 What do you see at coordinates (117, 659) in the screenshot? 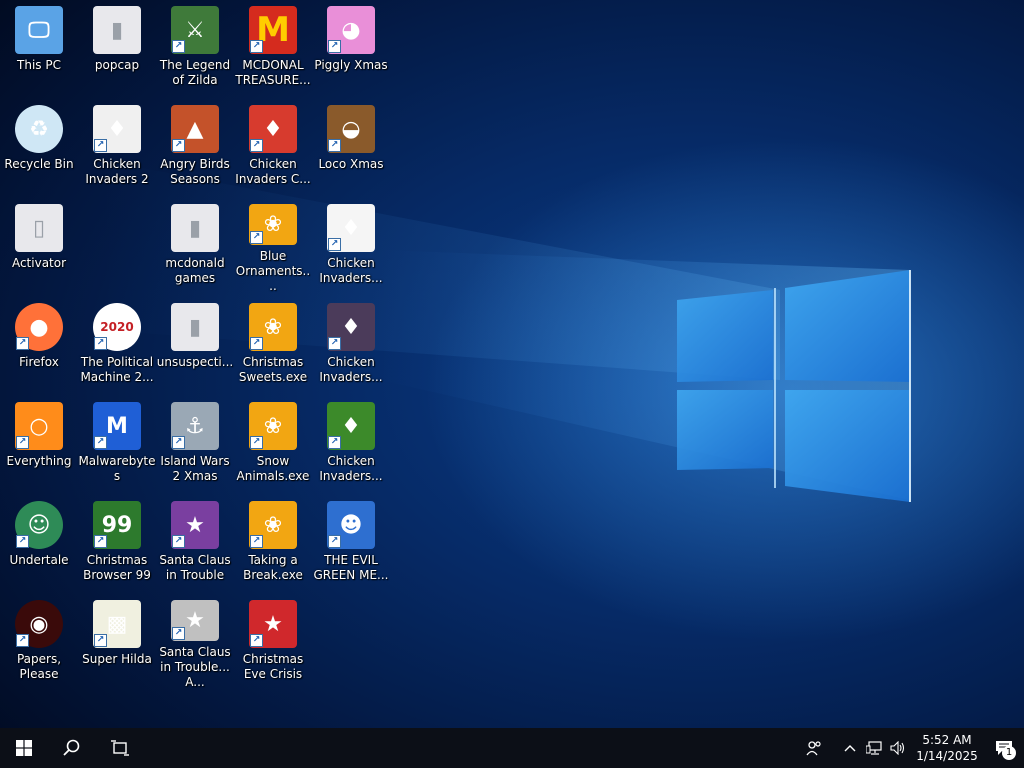
I see `desktop-icon-label: Super Hilda` at bounding box center [117, 659].